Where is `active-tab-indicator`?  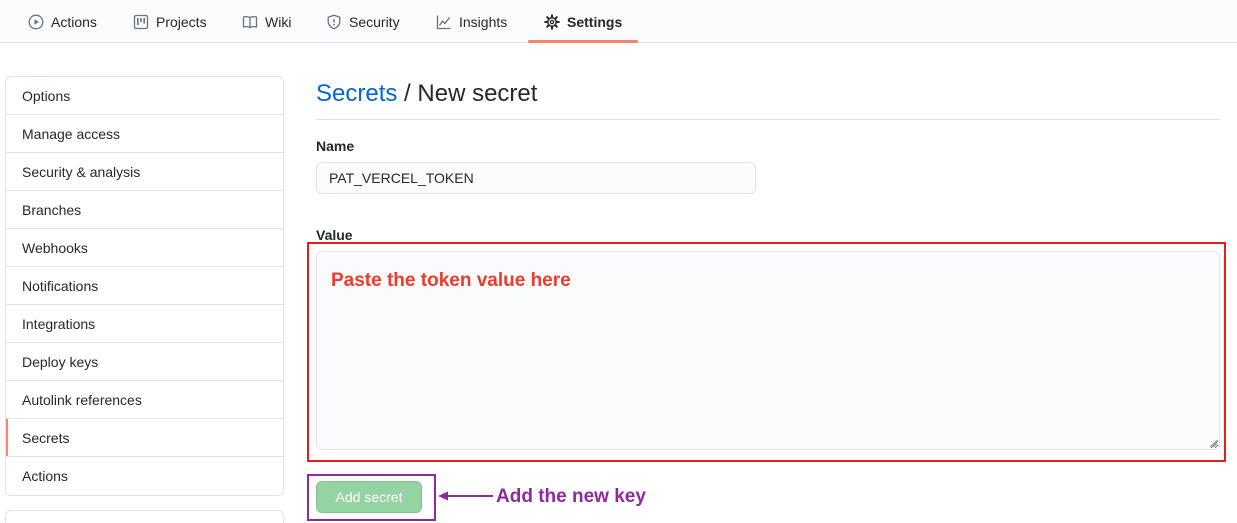
active-tab-indicator is located at coordinates (583, 41).